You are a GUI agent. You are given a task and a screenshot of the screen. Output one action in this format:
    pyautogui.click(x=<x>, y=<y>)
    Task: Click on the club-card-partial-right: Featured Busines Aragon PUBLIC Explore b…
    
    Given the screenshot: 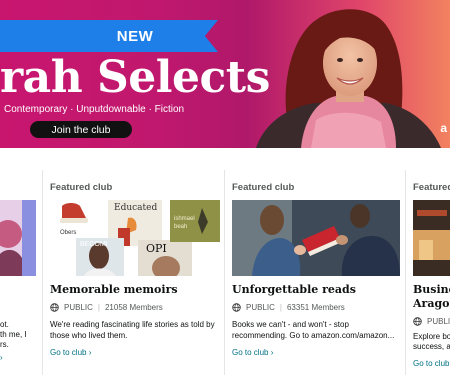 What is the action you would take?
    pyautogui.click(x=428, y=272)
    